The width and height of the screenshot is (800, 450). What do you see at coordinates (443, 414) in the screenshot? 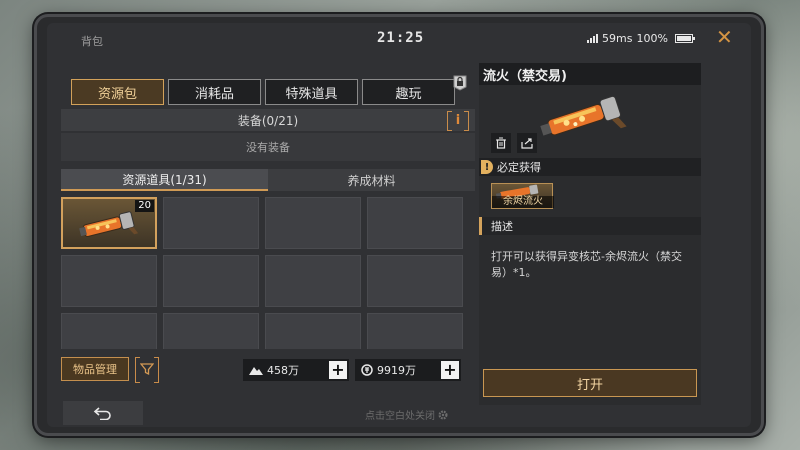
I see `gear-icon` at bounding box center [443, 414].